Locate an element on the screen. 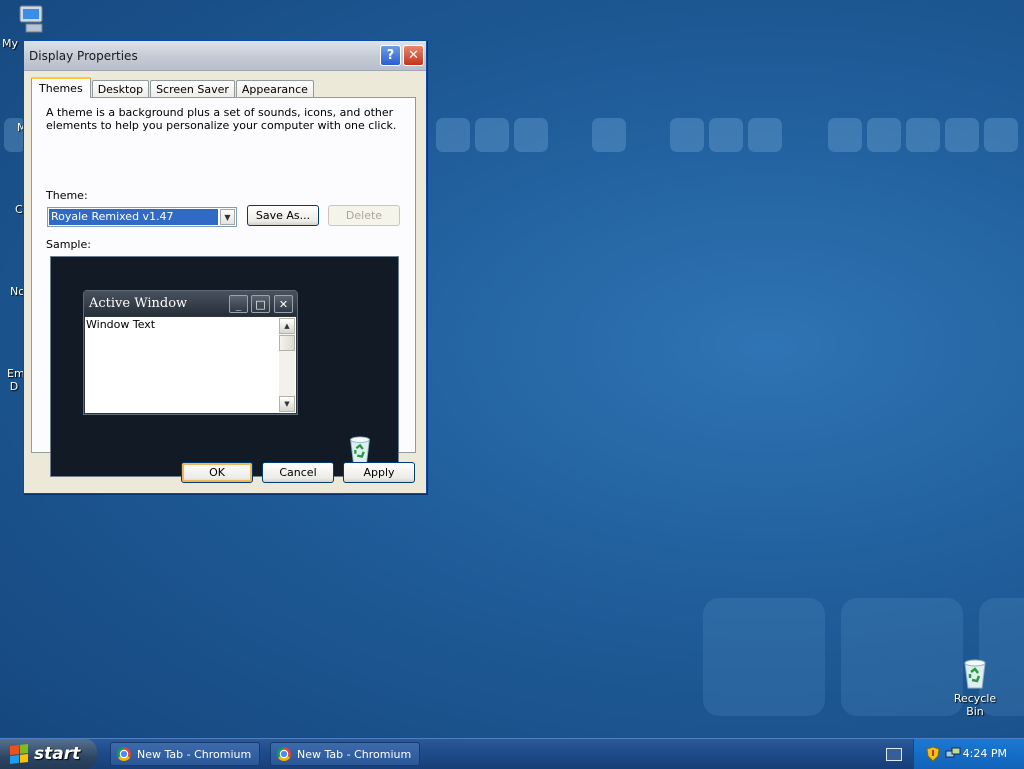 The width and height of the screenshot is (1024, 769). theme-sample-preview: Active Window _ □ ✕ Window Text ▲ ▼ is located at coordinates (224, 366).